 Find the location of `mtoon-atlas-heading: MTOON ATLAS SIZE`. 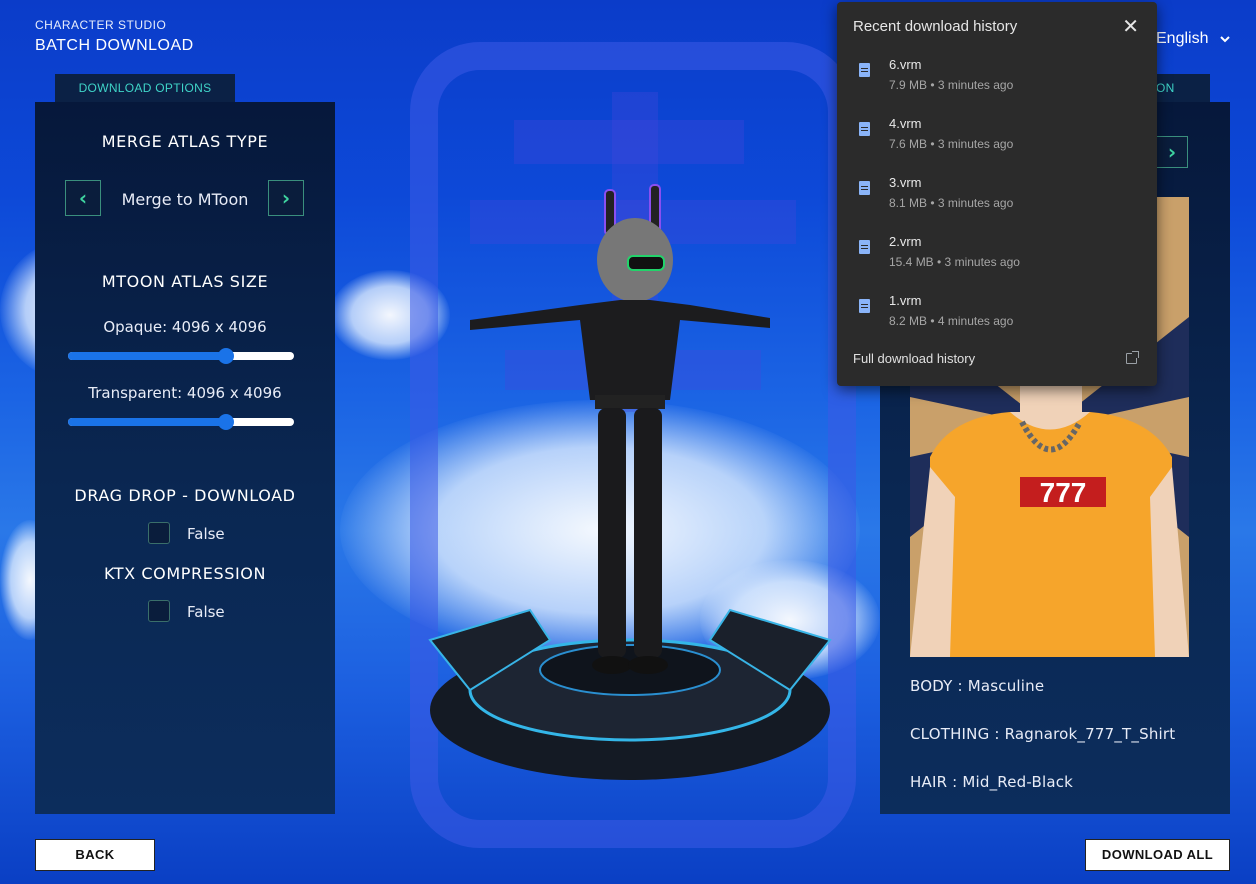

mtoon-atlas-heading: MTOON ATLAS SIZE is located at coordinates (185, 281).